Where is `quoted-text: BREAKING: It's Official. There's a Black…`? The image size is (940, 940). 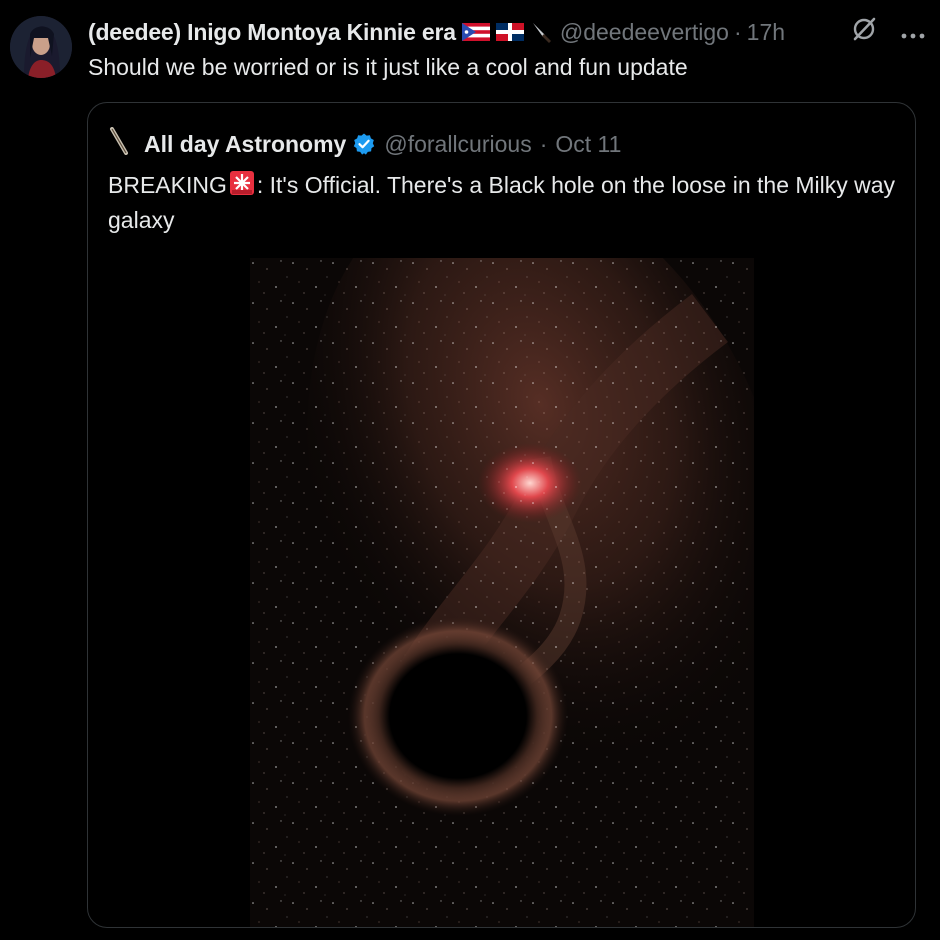
quoted-text: BREAKING: It's Official. There's a Black… is located at coordinates (503, 202).